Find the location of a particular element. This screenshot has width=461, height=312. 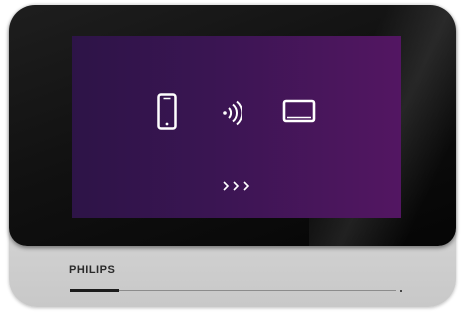

wireless-signal-icon is located at coordinates (232, 113).